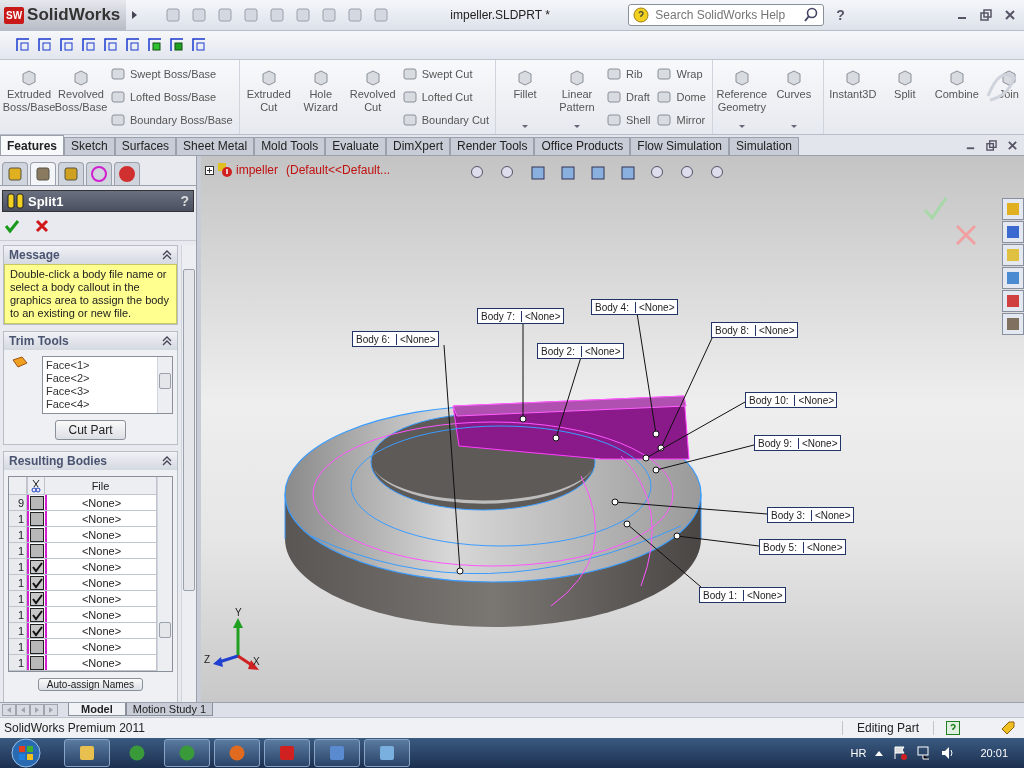 Image resolution: width=1024 pixels, height=768 pixels. I want to click on face-list-item: Face<3>, so click(100, 391).